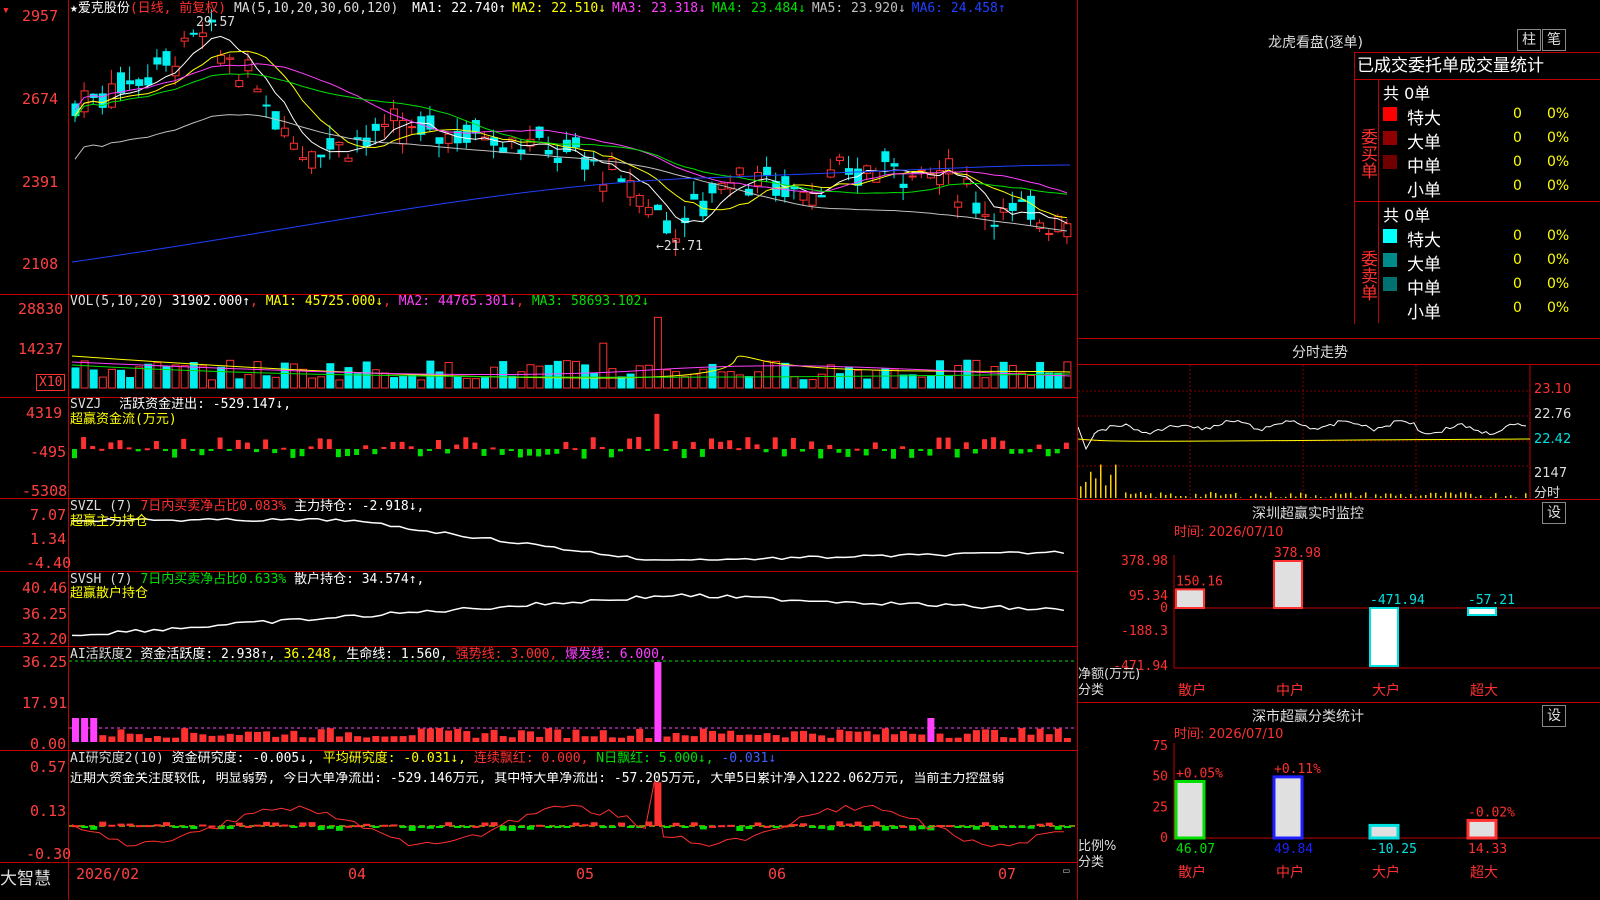 The image size is (1600, 900). I want to click on ma-line, so click(571, 213).